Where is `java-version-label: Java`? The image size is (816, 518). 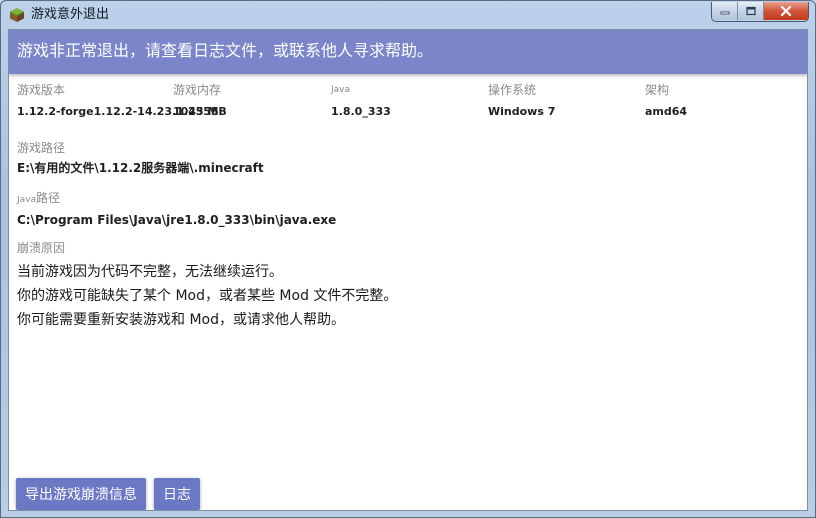 java-version-label: Java is located at coordinates (341, 90).